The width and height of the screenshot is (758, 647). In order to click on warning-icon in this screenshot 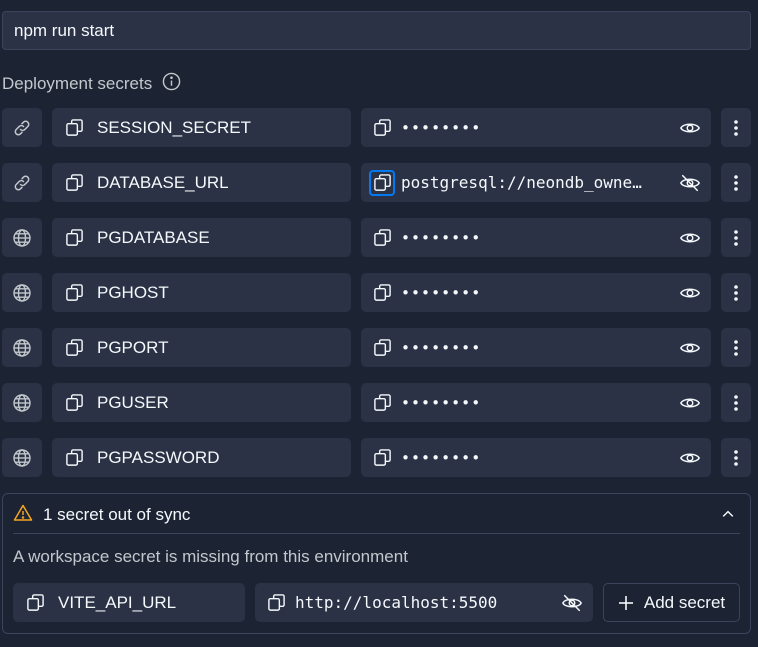, I will do `click(23, 515)`.